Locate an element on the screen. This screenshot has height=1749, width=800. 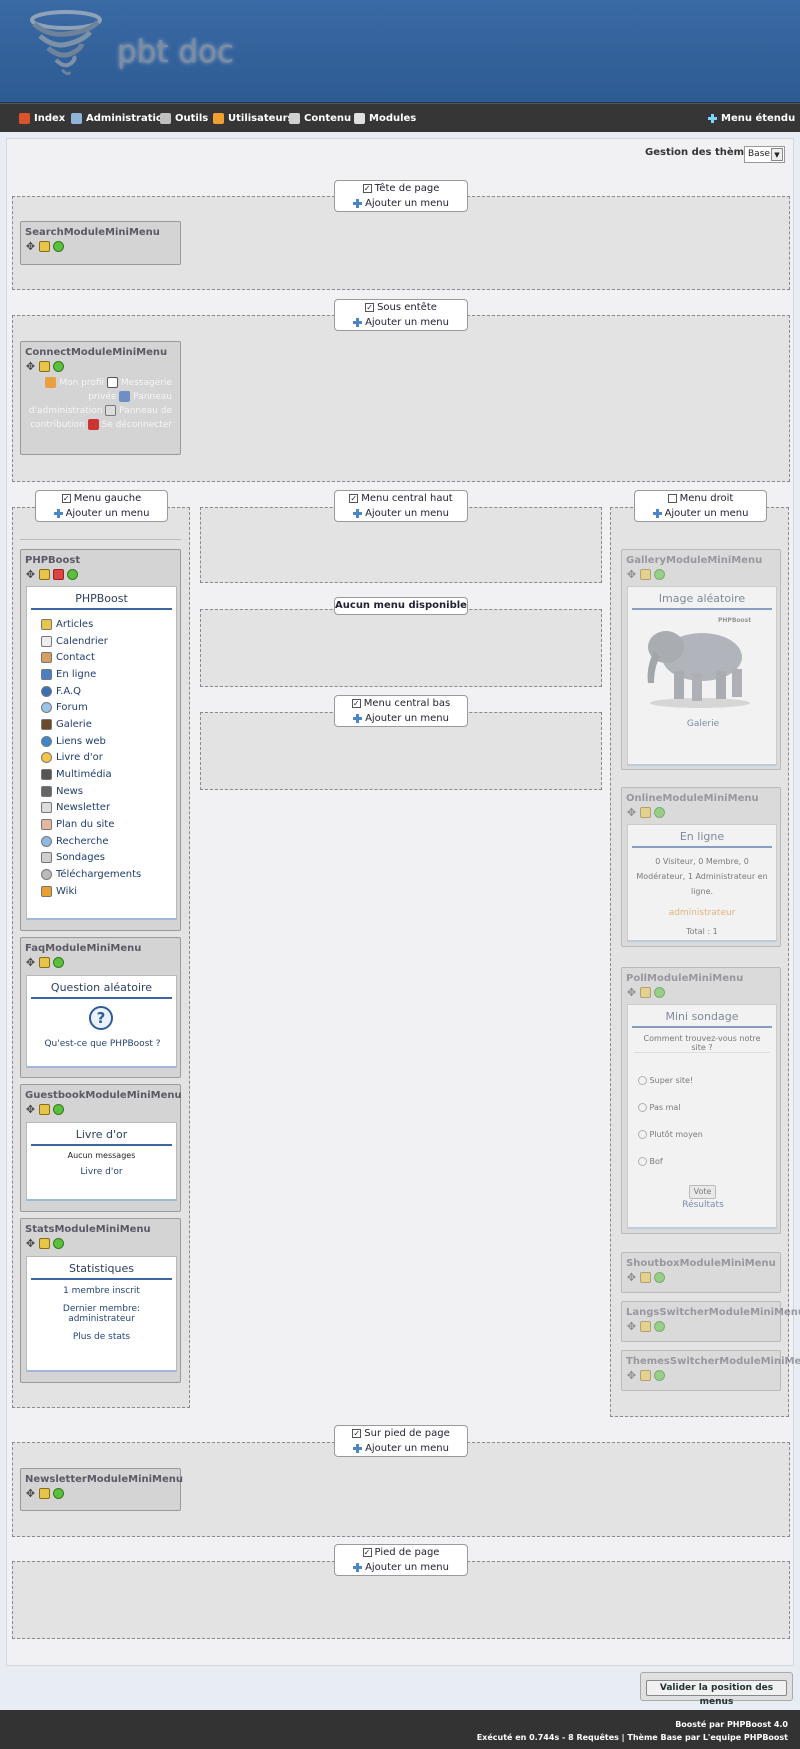
link-sondages: Sondages is located at coordinates (108, 858).